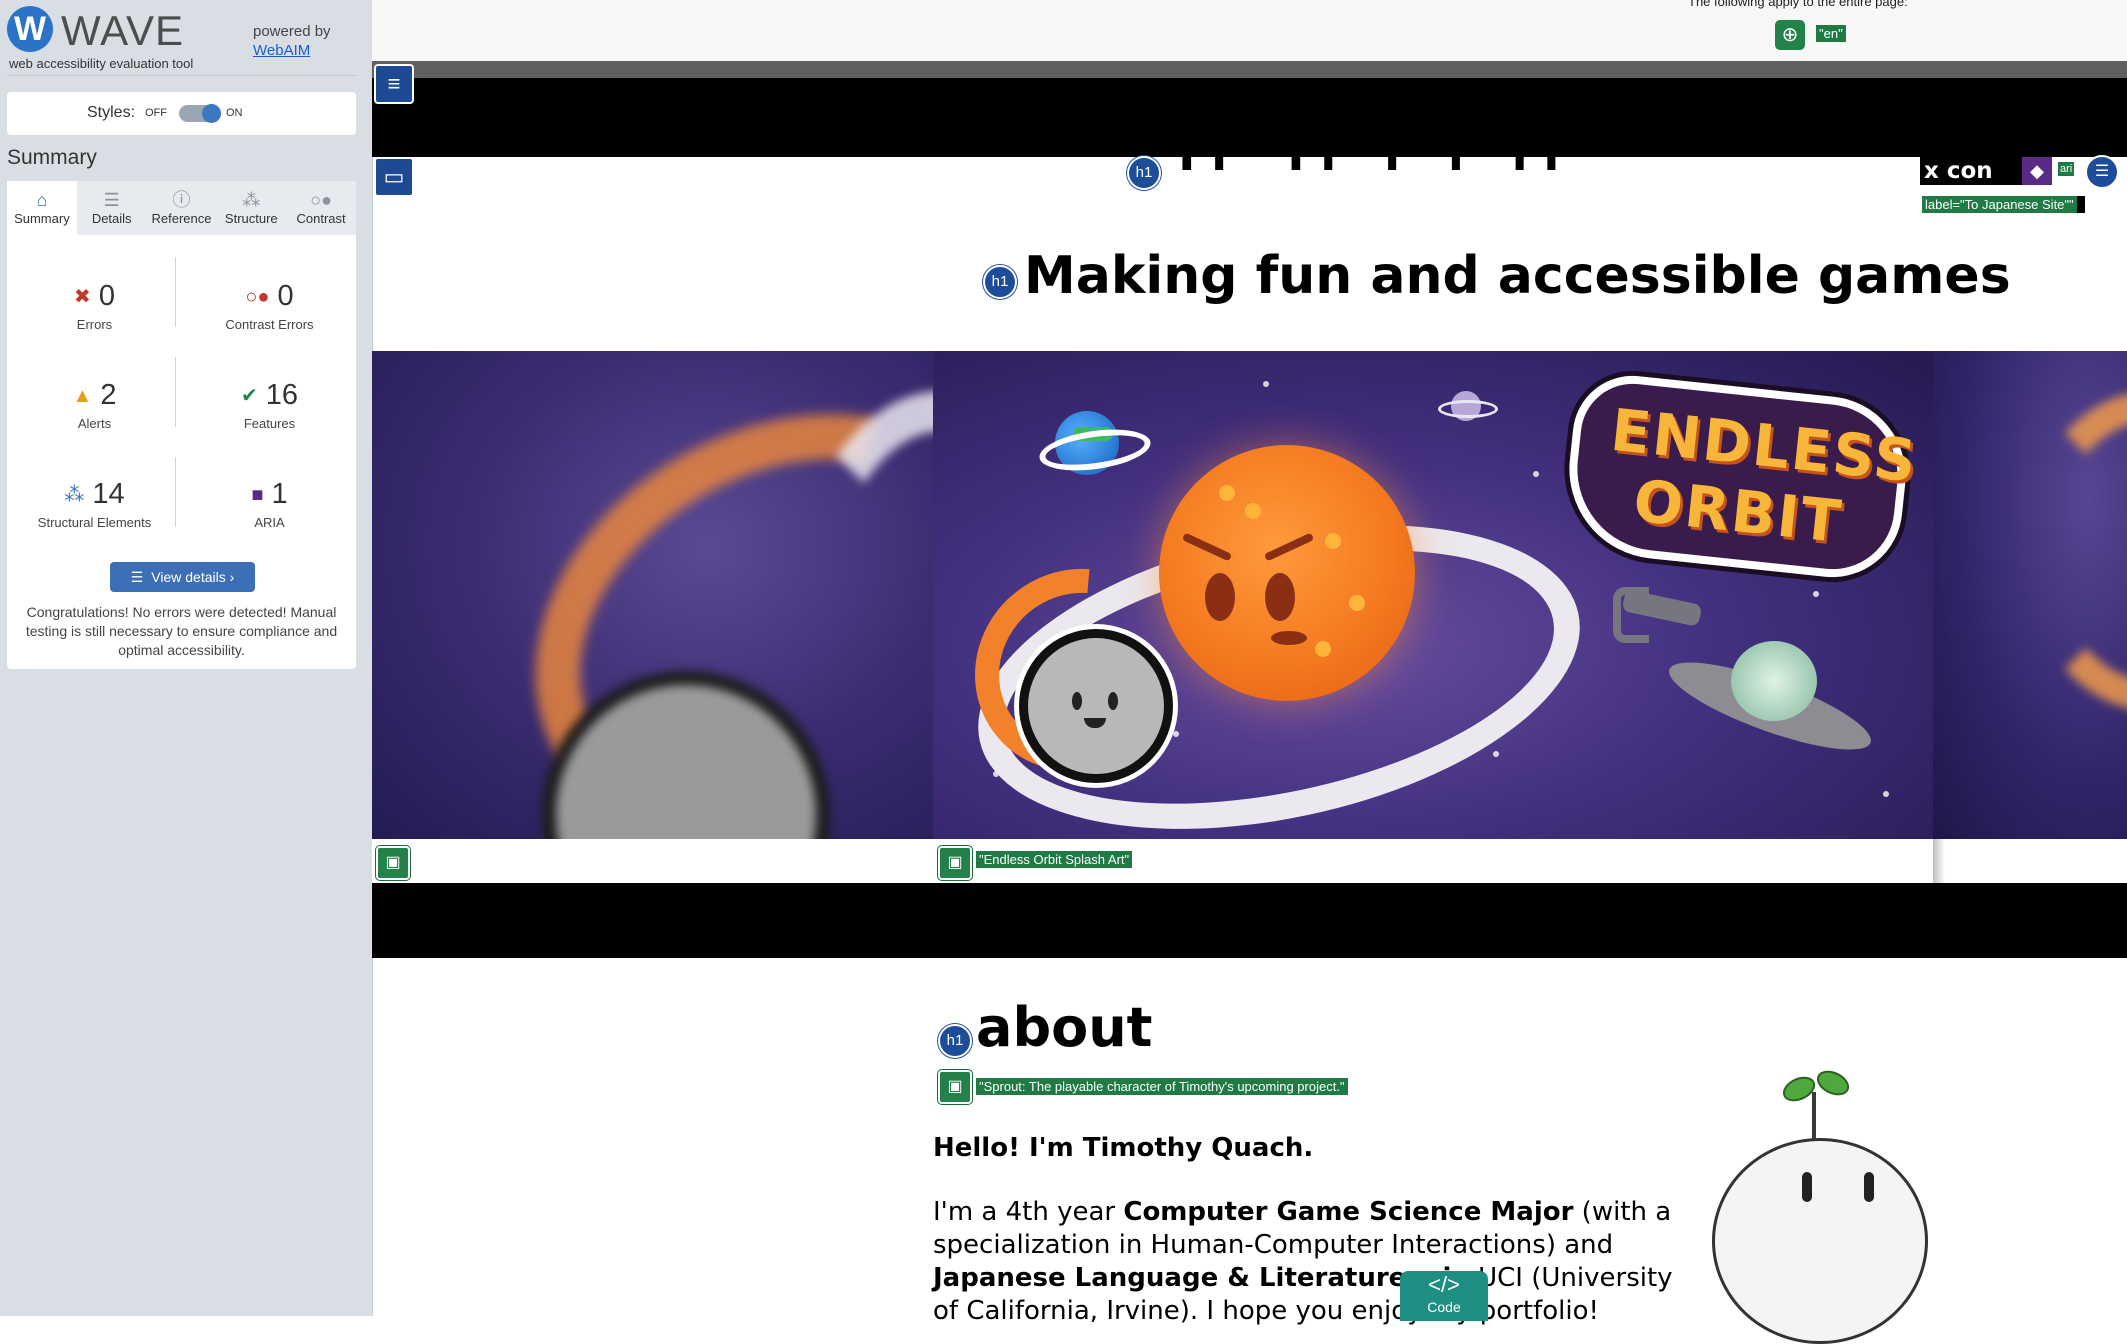 The width and height of the screenshot is (2127, 1344). Describe the element at coordinates (181, 200) in the screenshot. I see `info-icon: ⓘ` at that location.